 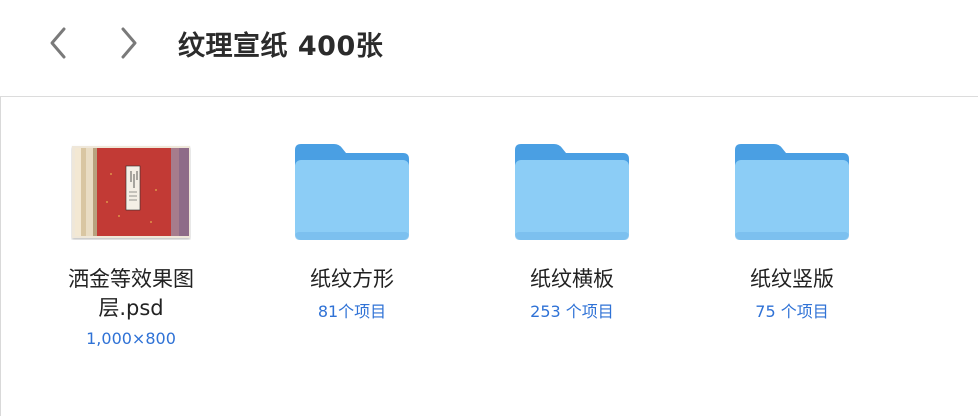 What do you see at coordinates (131, 308) in the screenshot?
I see `file-name-line2: 层.psd` at bounding box center [131, 308].